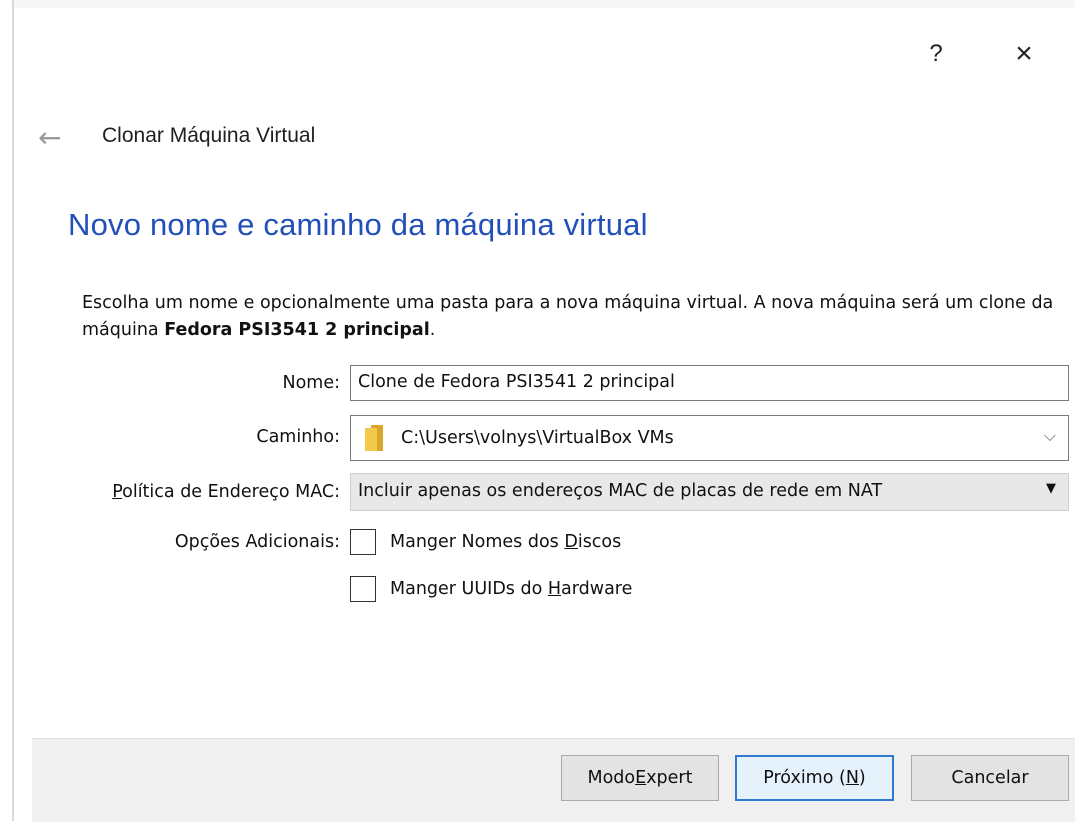  What do you see at coordinates (990, 778) in the screenshot?
I see `cancel-button: Cancelar` at bounding box center [990, 778].